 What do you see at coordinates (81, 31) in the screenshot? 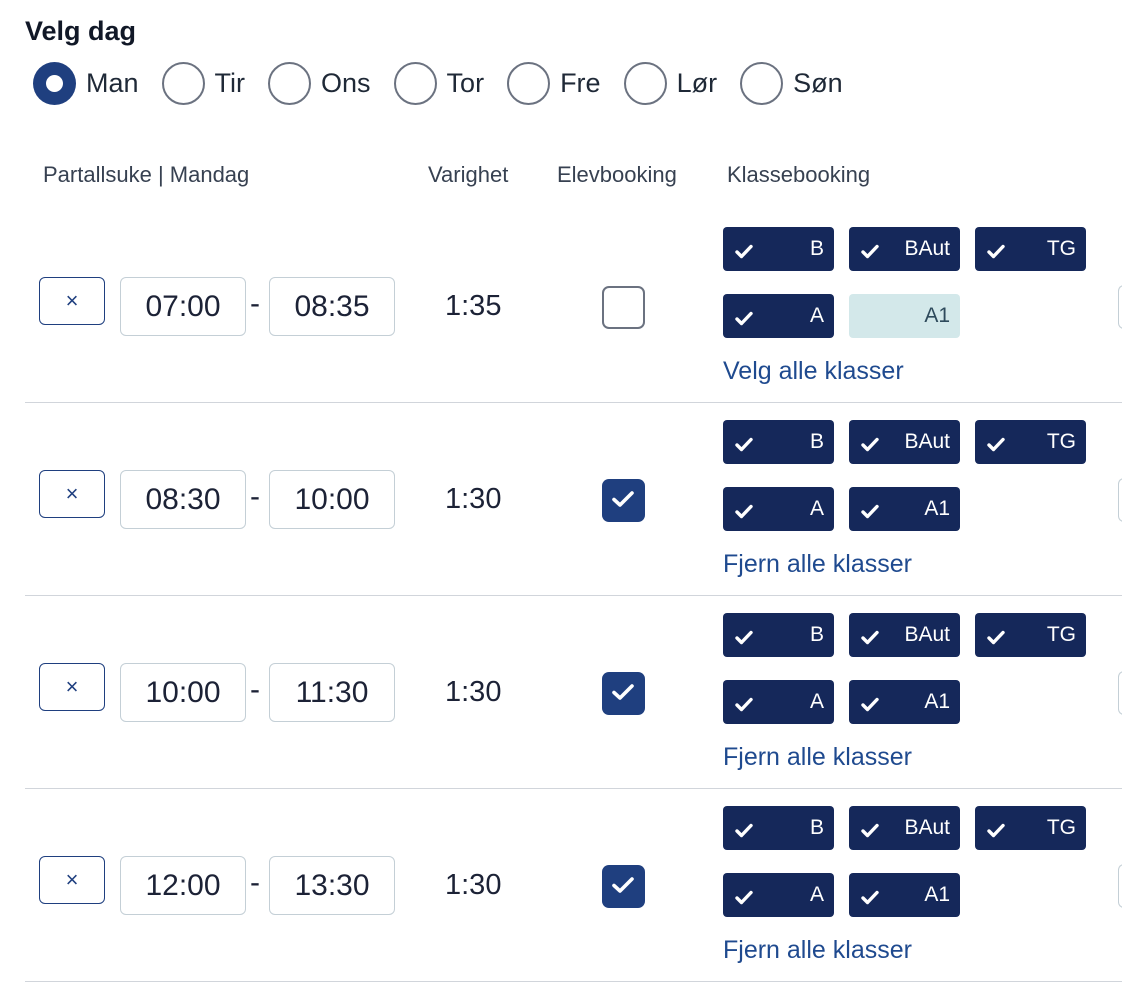
I see `page-title: Velg dag` at bounding box center [81, 31].